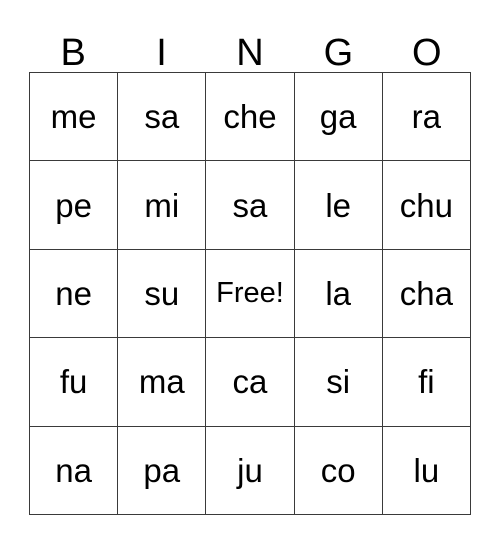 Image resolution: width=500 pixels, height=544 pixels. I want to click on bingo-header-letter-i: I, so click(161, 53).